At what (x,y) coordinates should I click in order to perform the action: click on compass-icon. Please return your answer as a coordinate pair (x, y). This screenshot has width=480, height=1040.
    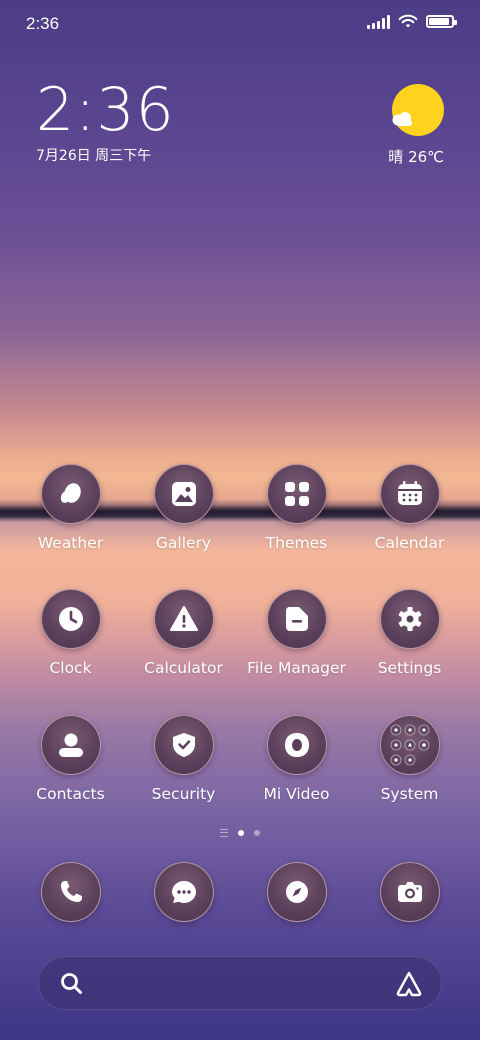
    Looking at the image, I should click on (296, 892).